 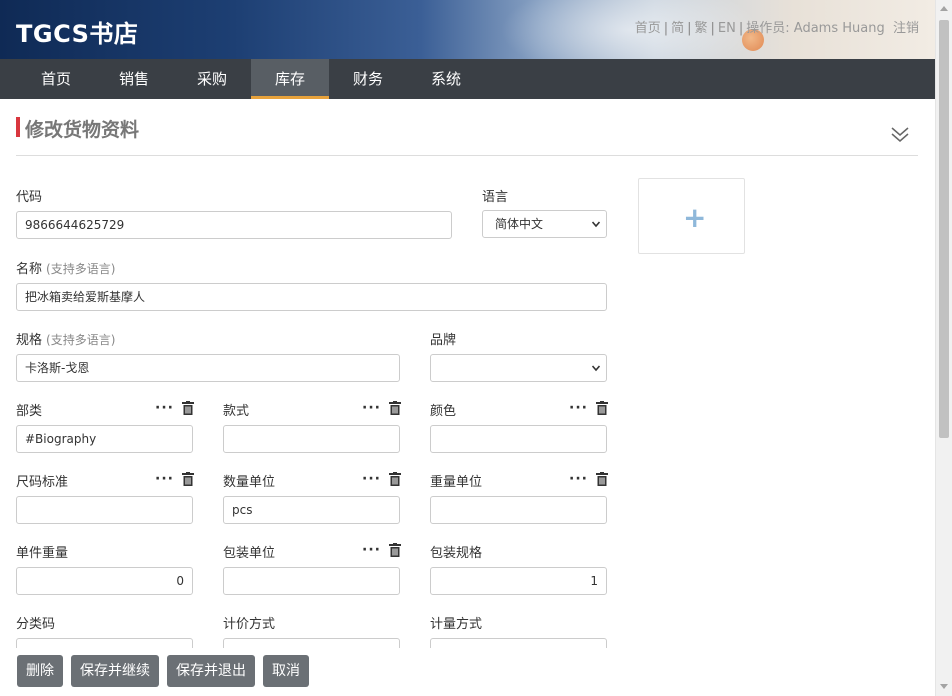 I want to click on pricing-method-label: 计价方式, so click(x=249, y=624).